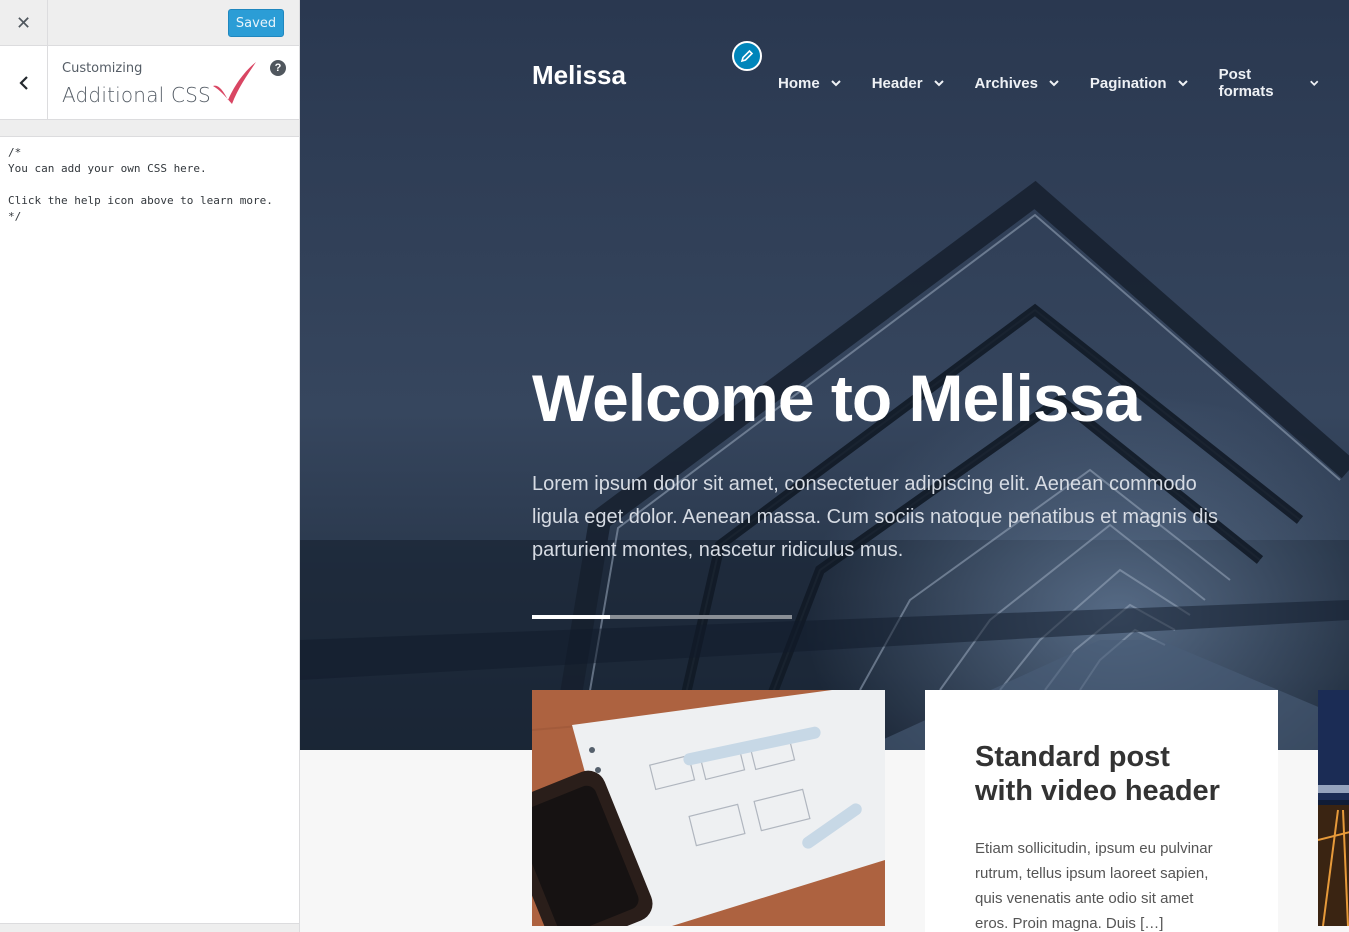  I want to click on help-icon: ?, so click(278, 68).